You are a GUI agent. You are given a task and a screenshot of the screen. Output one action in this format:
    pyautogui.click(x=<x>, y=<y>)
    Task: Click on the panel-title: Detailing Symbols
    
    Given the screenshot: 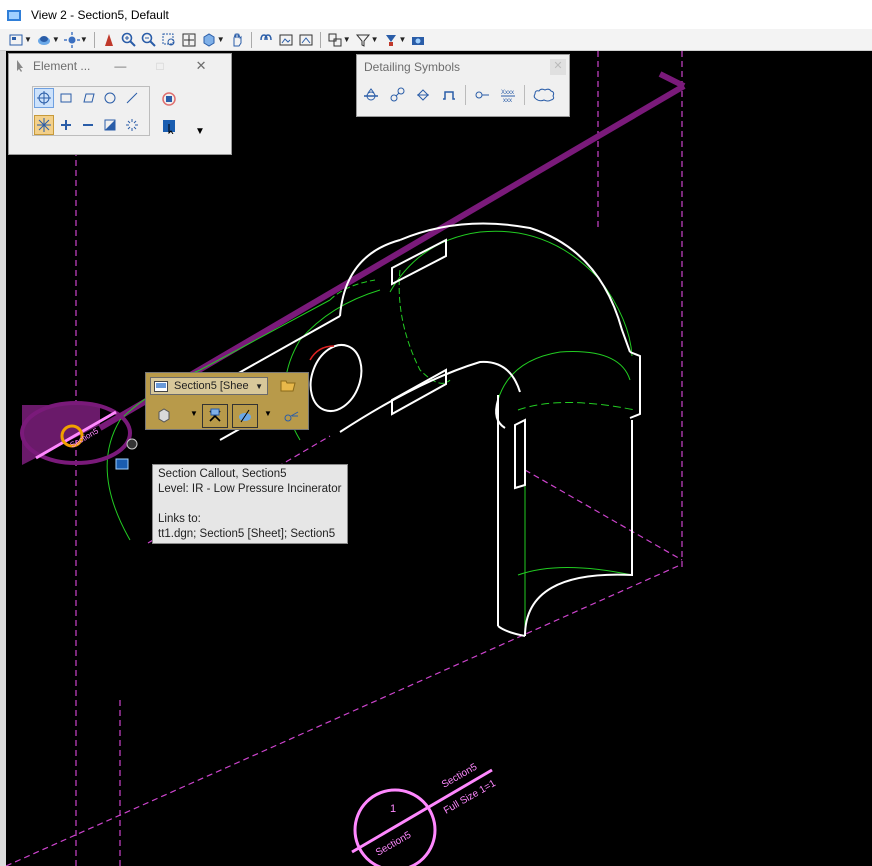 What is the action you would take?
    pyautogui.click(x=412, y=67)
    